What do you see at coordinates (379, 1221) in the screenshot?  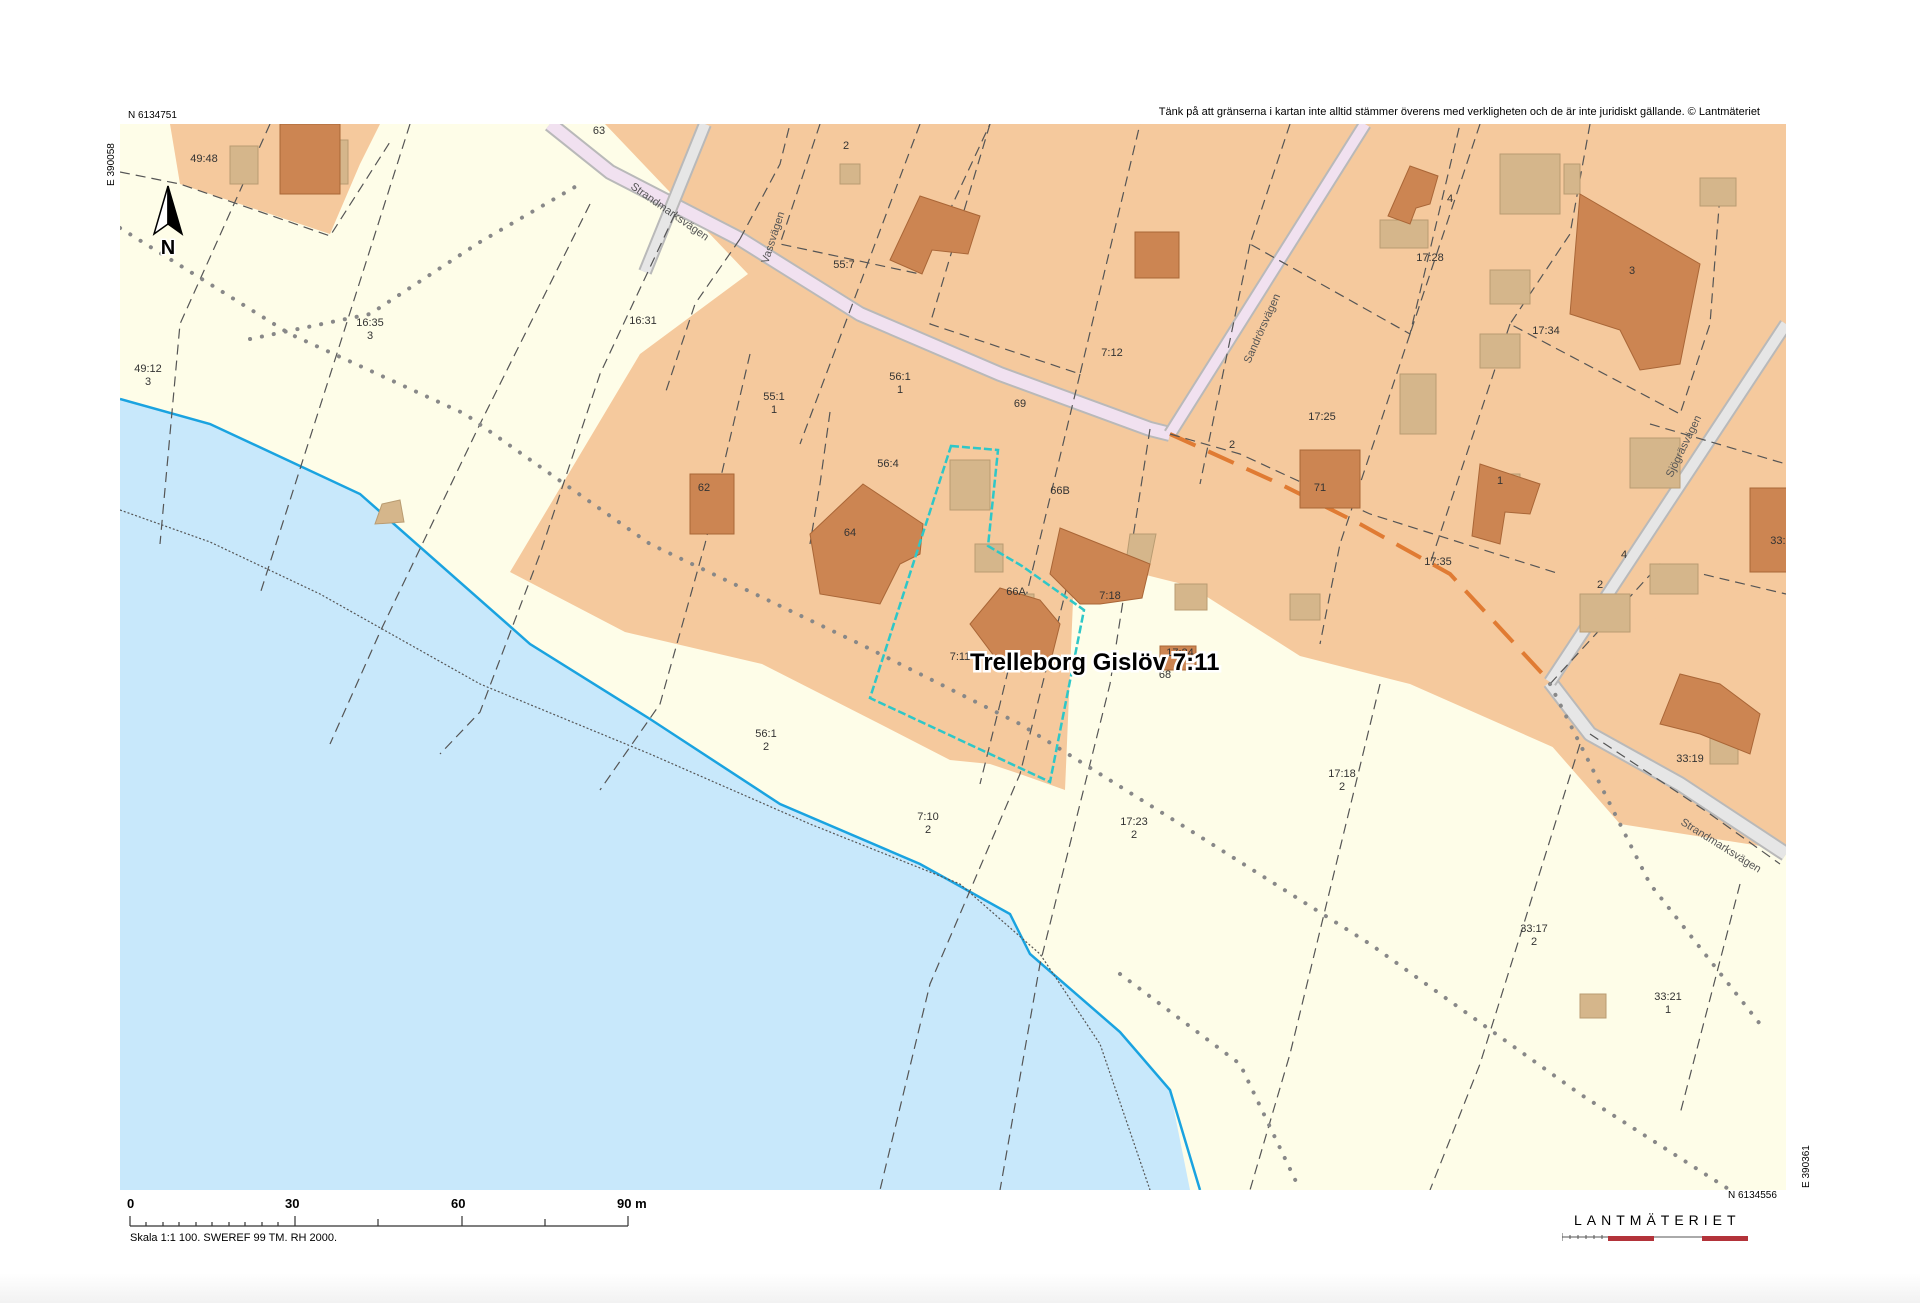 I see `scale-bar` at bounding box center [379, 1221].